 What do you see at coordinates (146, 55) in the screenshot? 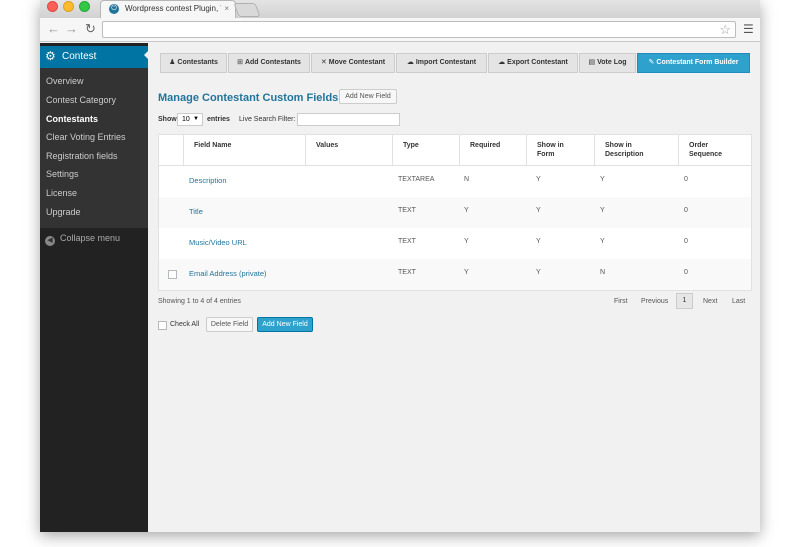
I see `current-menu-arrow` at bounding box center [146, 55].